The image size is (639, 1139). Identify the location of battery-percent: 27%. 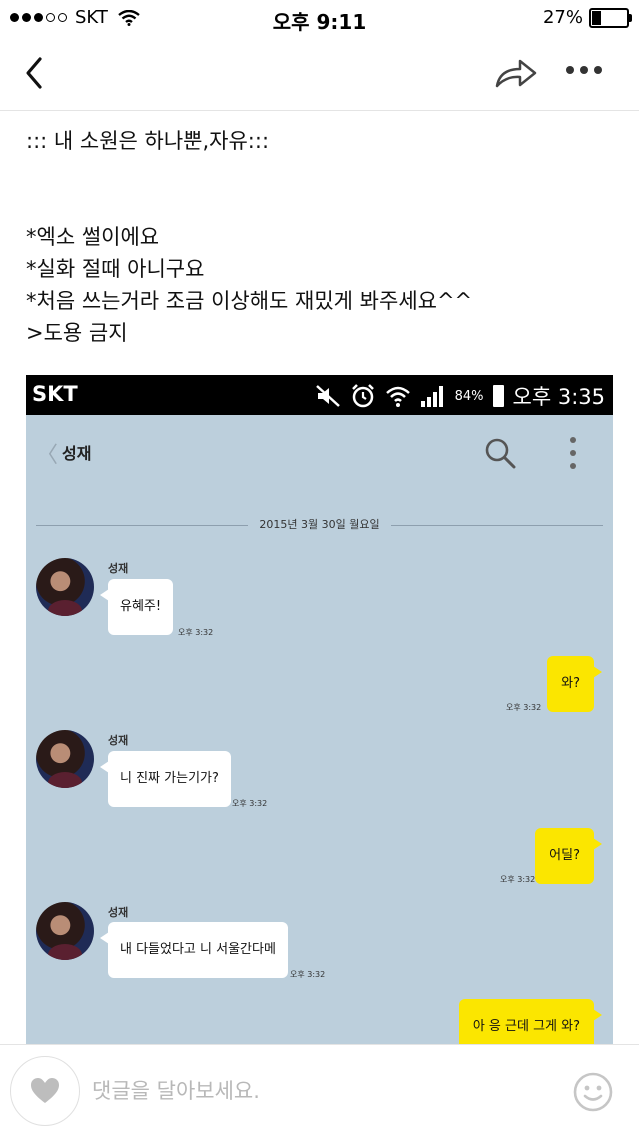
(562, 17).